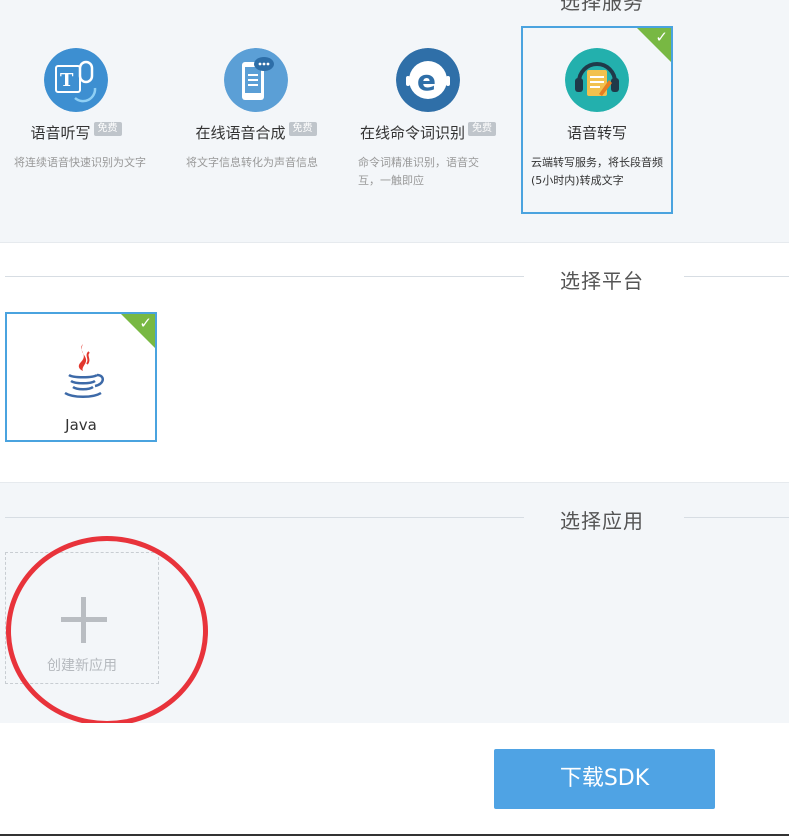 This screenshot has height=836, width=789. What do you see at coordinates (418, 171) in the screenshot?
I see `service-desc: 命令词精准识别，语音交互，一触即应` at bounding box center [418, 171].